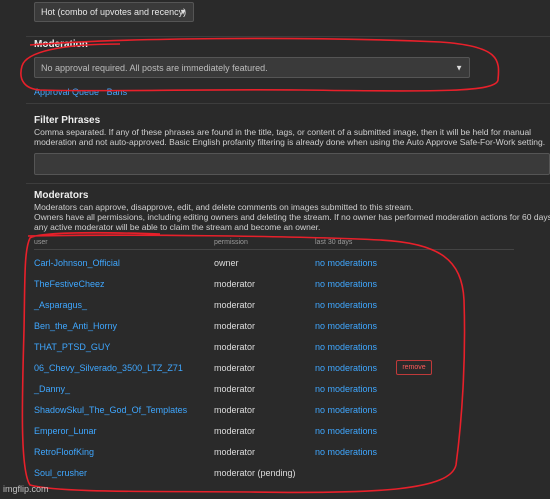 The height and width of the screenshot is (499, 550). I want to click on table-row: Emperor_Lunar moderator no moderations, so click(274, 431).